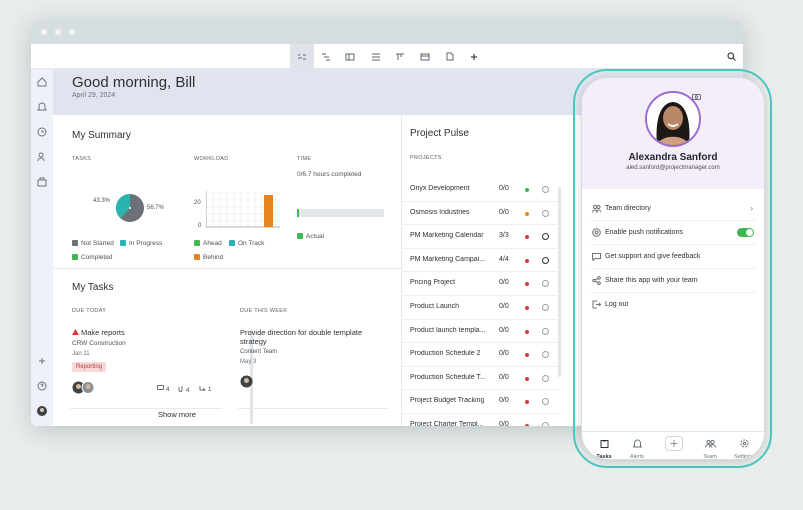 The height and width of the screenshot is (510, 803). Describe the element at coordinates (102, 201) in the screenshot. I see `pie-left-percent: 43.3%` at that location.